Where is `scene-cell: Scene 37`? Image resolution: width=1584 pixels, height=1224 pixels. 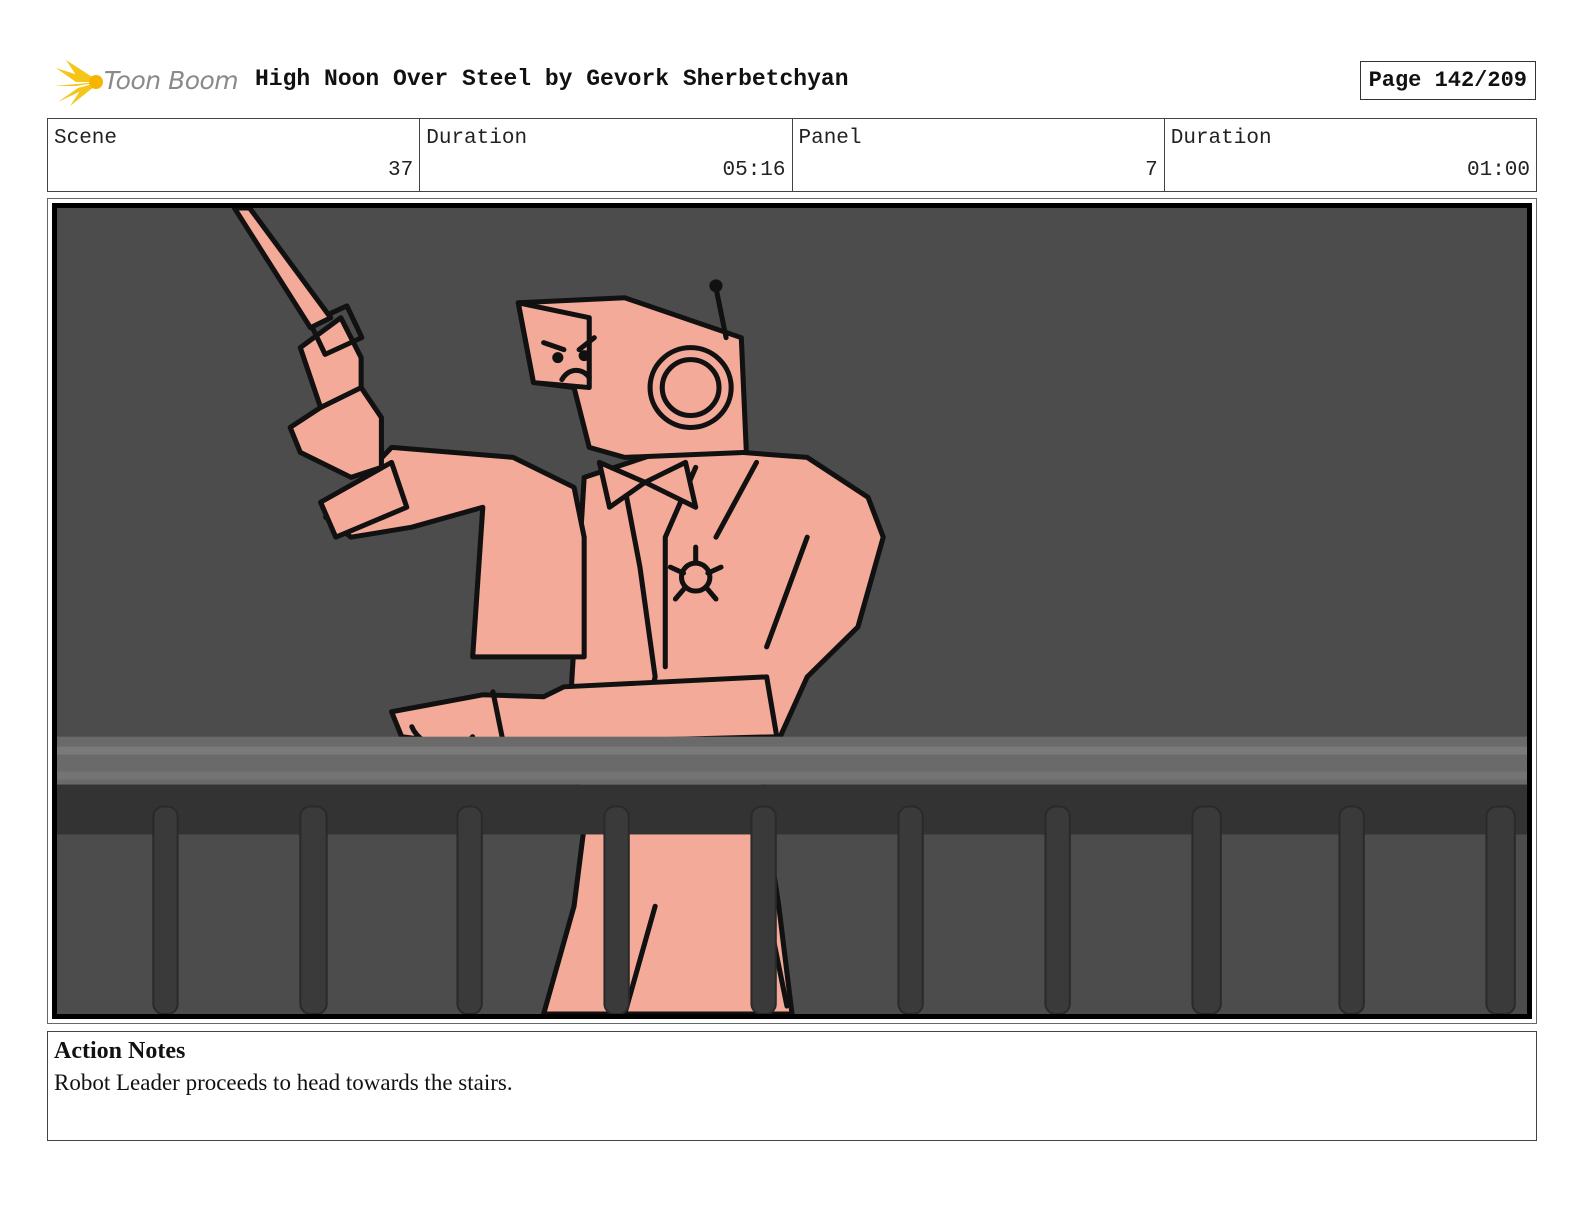 scene-cell: Scene 37 is located at coordinates (234, 155).